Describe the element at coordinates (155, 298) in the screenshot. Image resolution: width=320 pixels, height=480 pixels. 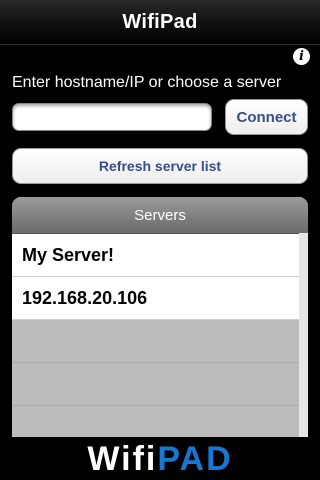
I see `server-item: 192.168.20.106` at that location.